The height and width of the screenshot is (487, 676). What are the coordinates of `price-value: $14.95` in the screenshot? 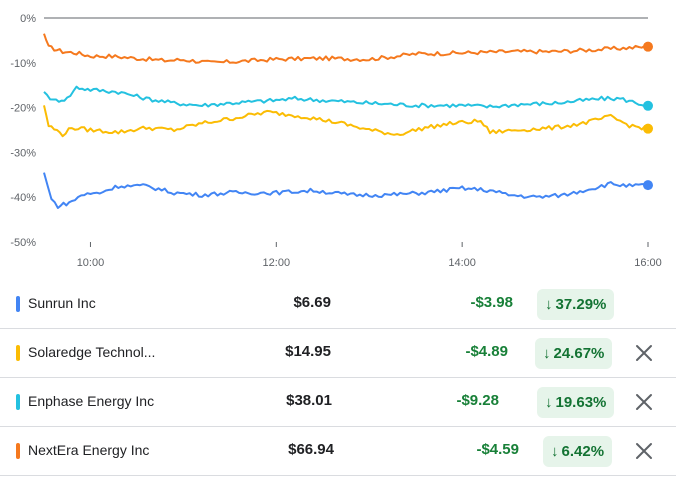 It's located at (308, 351).